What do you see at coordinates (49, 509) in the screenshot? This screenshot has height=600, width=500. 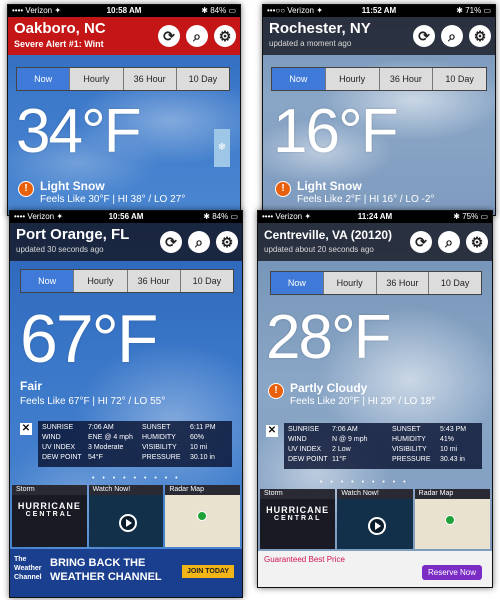 I see `hurricane-central-logo: HURRICANE CENTRAL` at bounding box center [49, 509].